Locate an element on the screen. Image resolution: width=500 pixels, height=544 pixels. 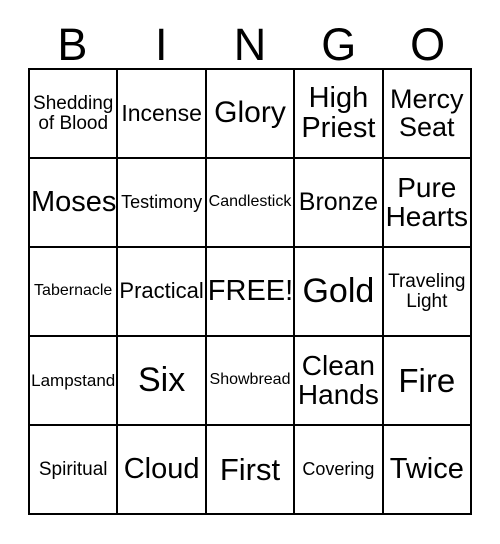
bingo-cell-label: Spiritual is located at coordinates (73, 469).